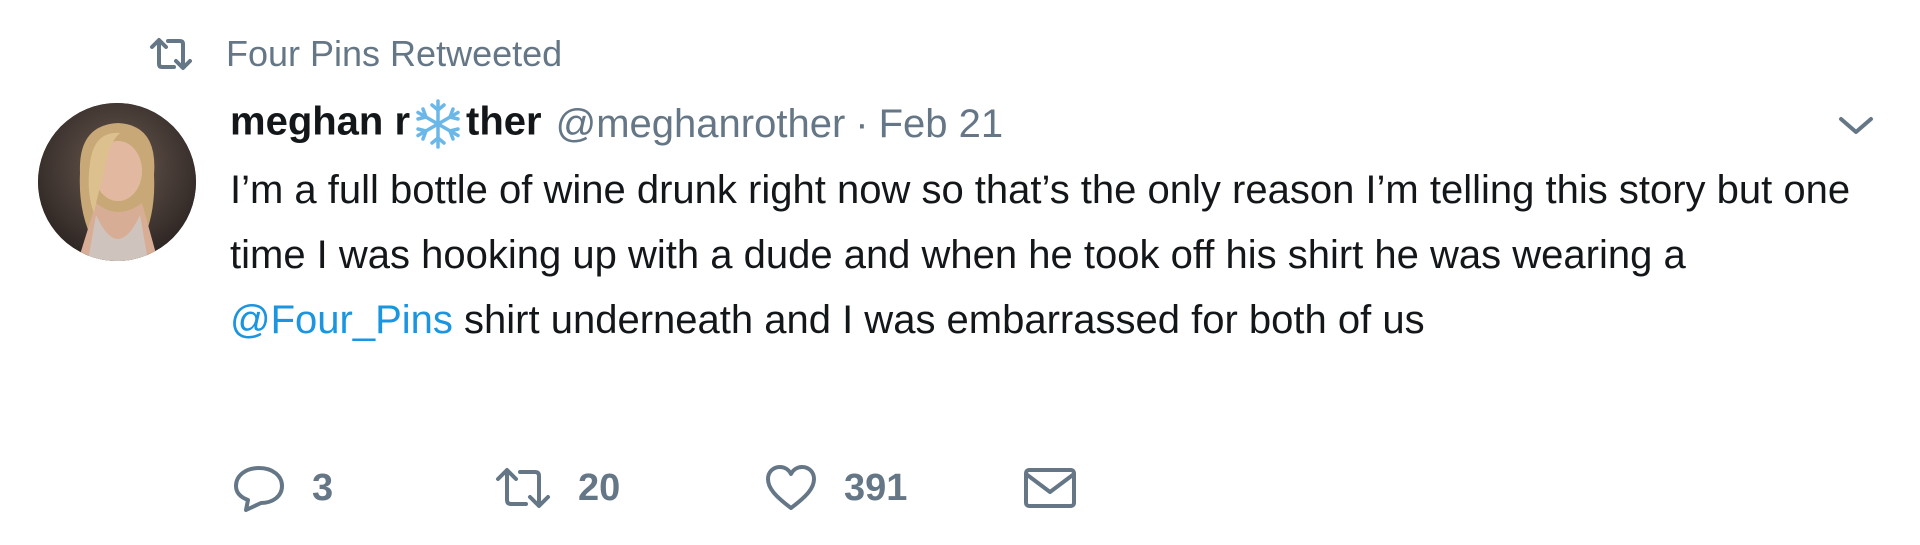  Describe the element at coordinates (701, 124) in the screenshot. I see `author-handle: @meghanrother` at that location.